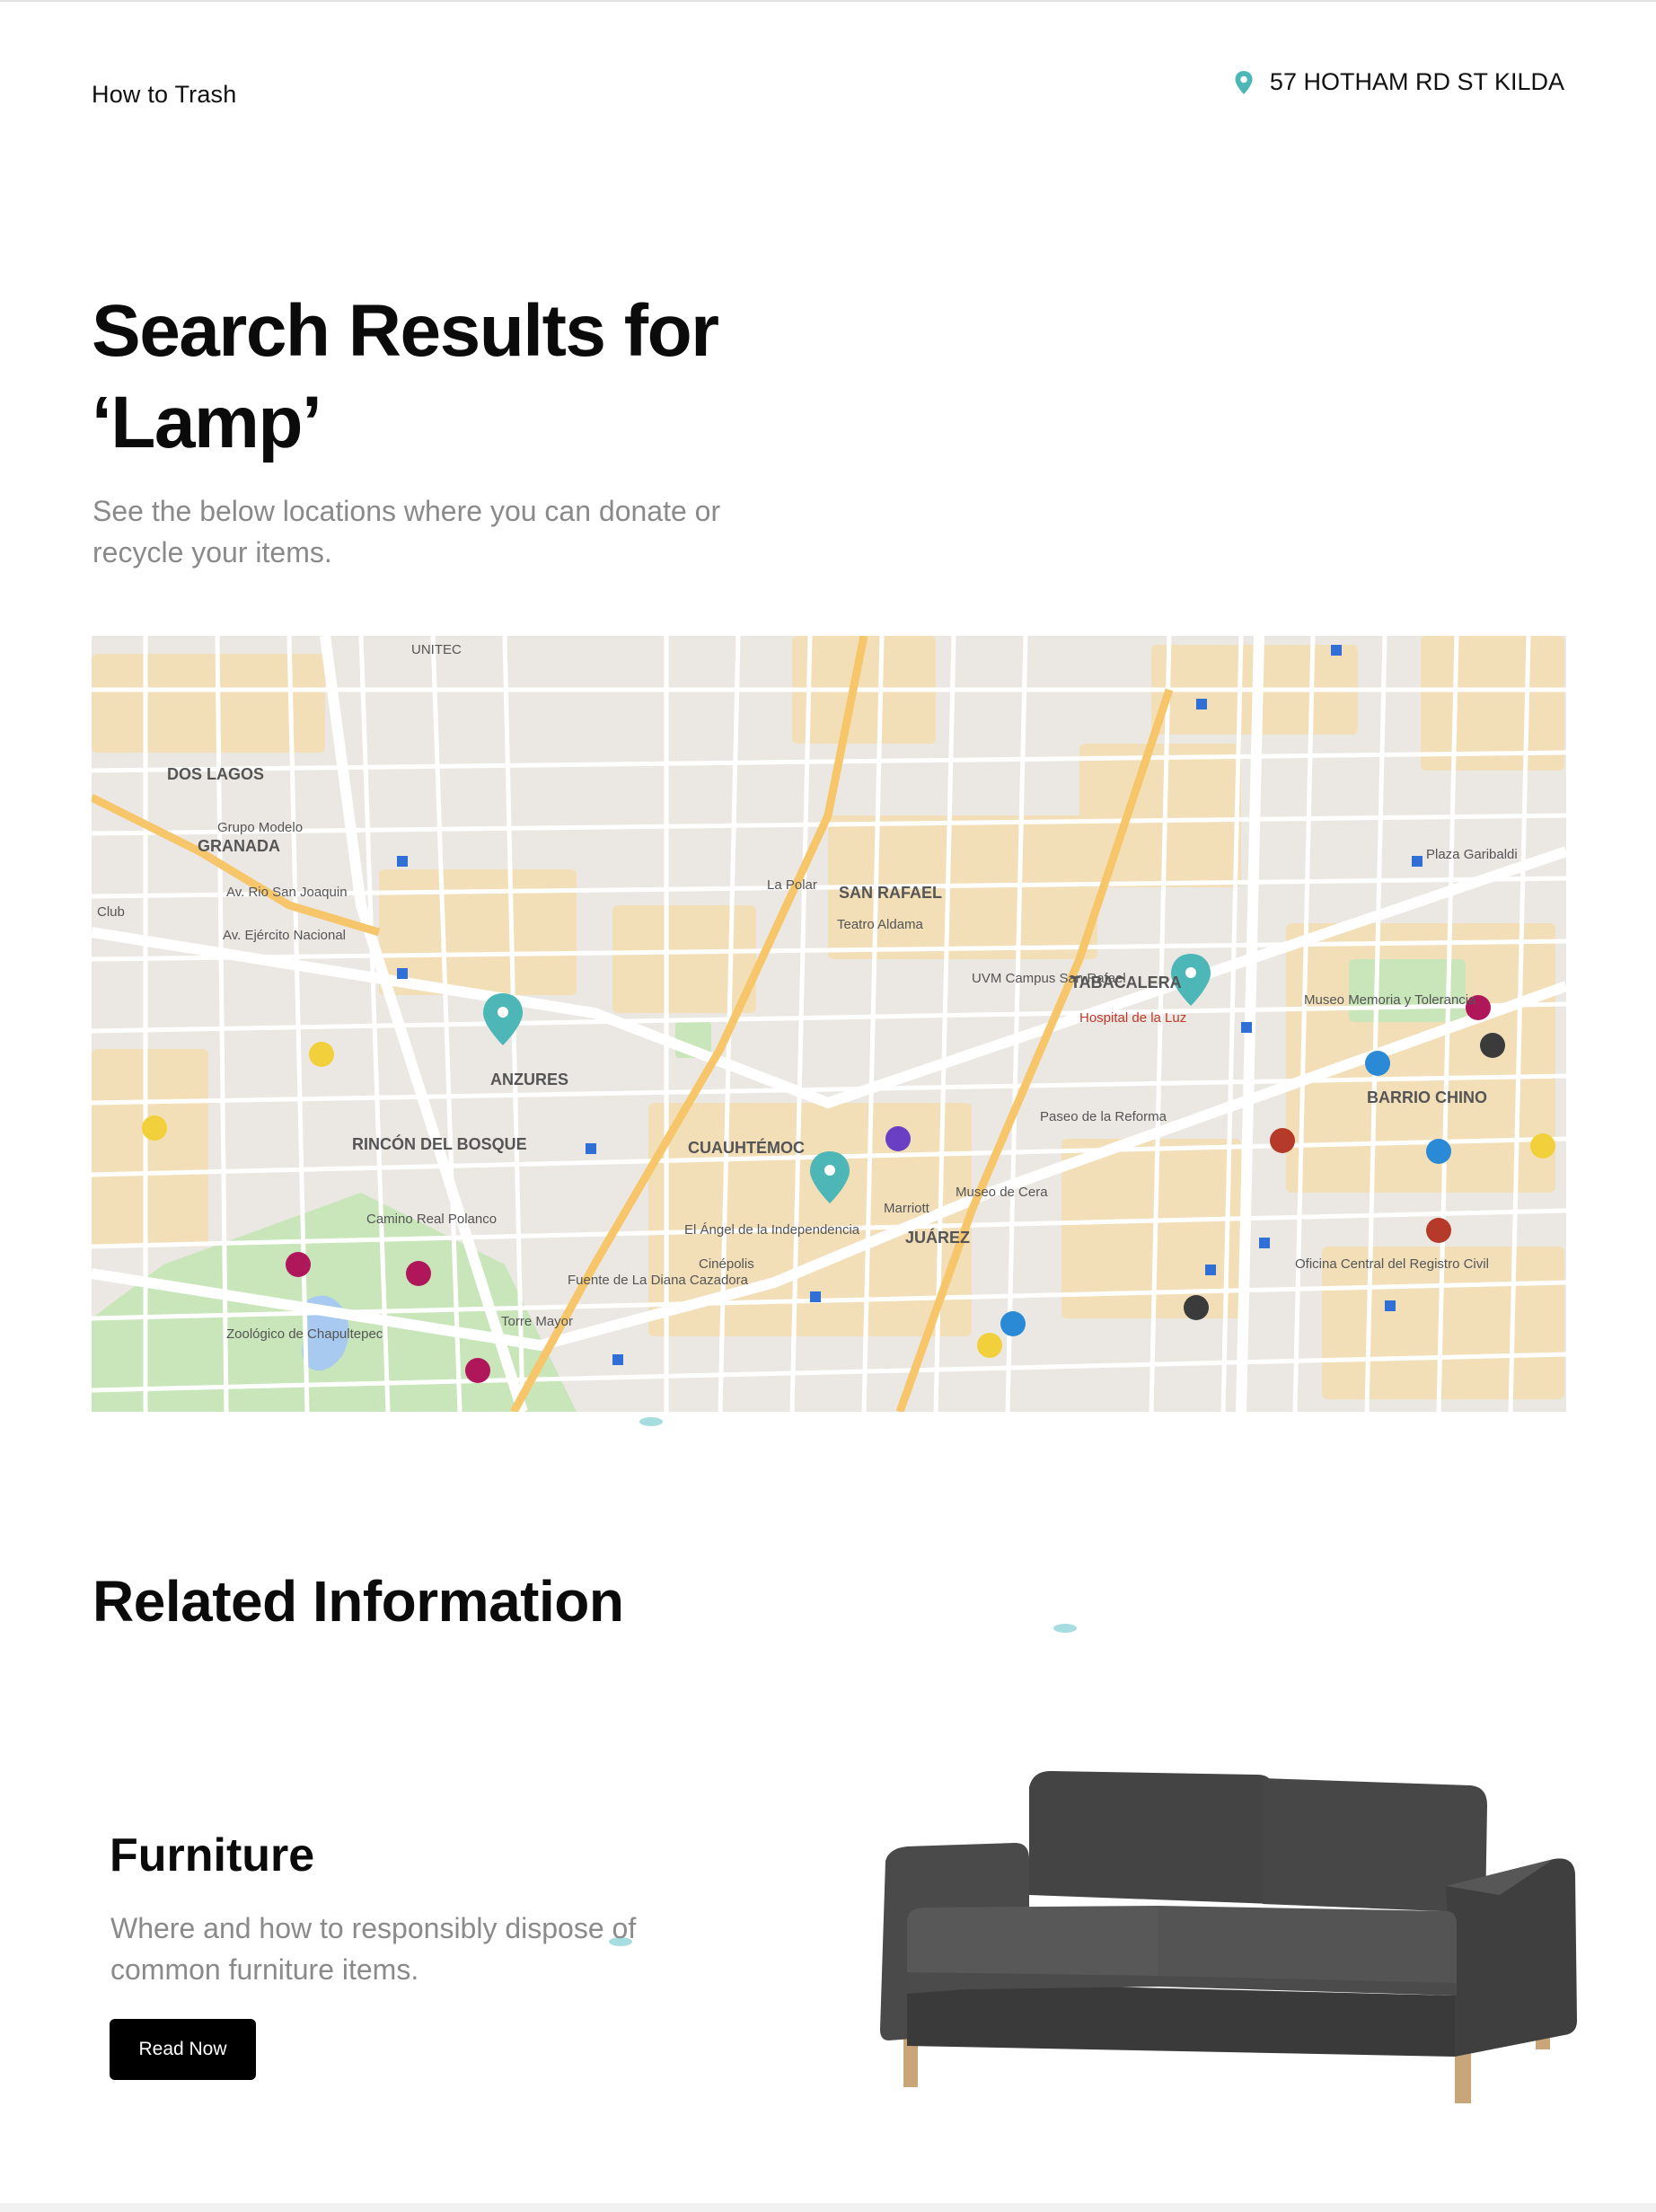  What do you see at coordinates (1065, 1628) in the screenshot?
I see `decorative-dot` at bounding box center [1065, 1628].